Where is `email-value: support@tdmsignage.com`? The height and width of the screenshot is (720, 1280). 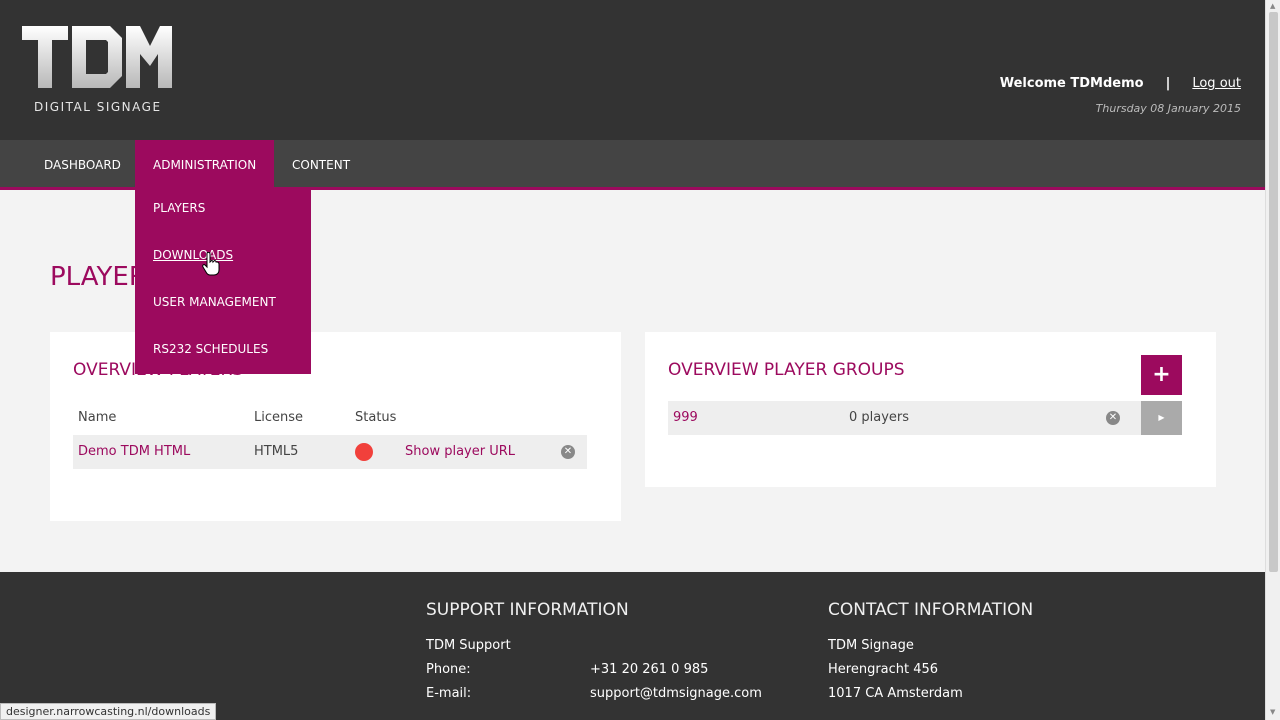 email-value: support@tdmsignage.com is located at coordinates (676, 693).